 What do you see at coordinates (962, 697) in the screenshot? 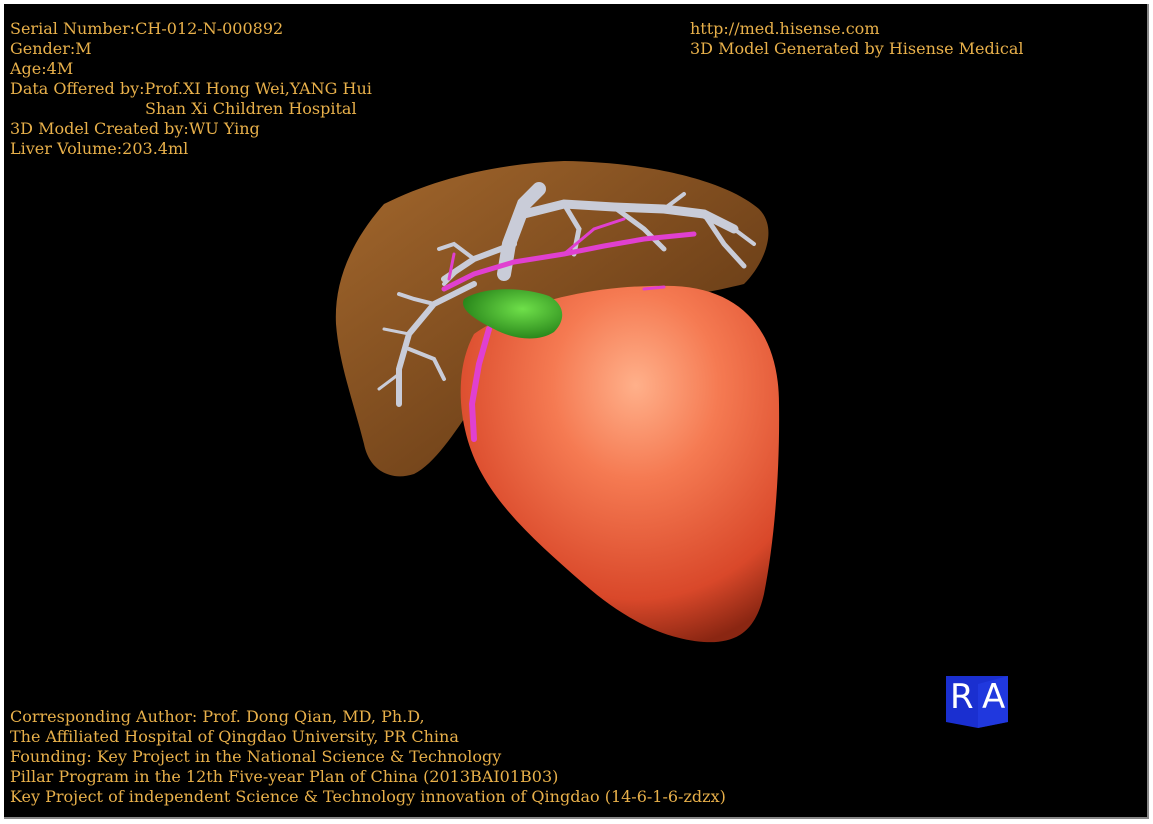
I see `orientation-right-label: R` at bounding box center [962, 697].